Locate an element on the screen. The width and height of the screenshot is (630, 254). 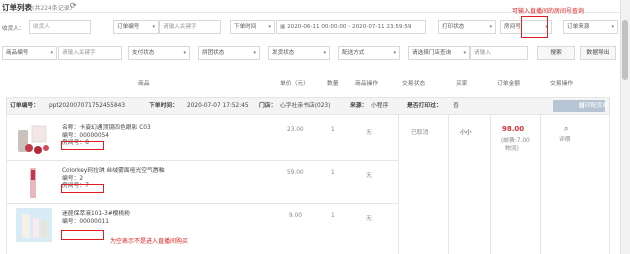
order-total: 98.00 is located at coordinates (513, 129).